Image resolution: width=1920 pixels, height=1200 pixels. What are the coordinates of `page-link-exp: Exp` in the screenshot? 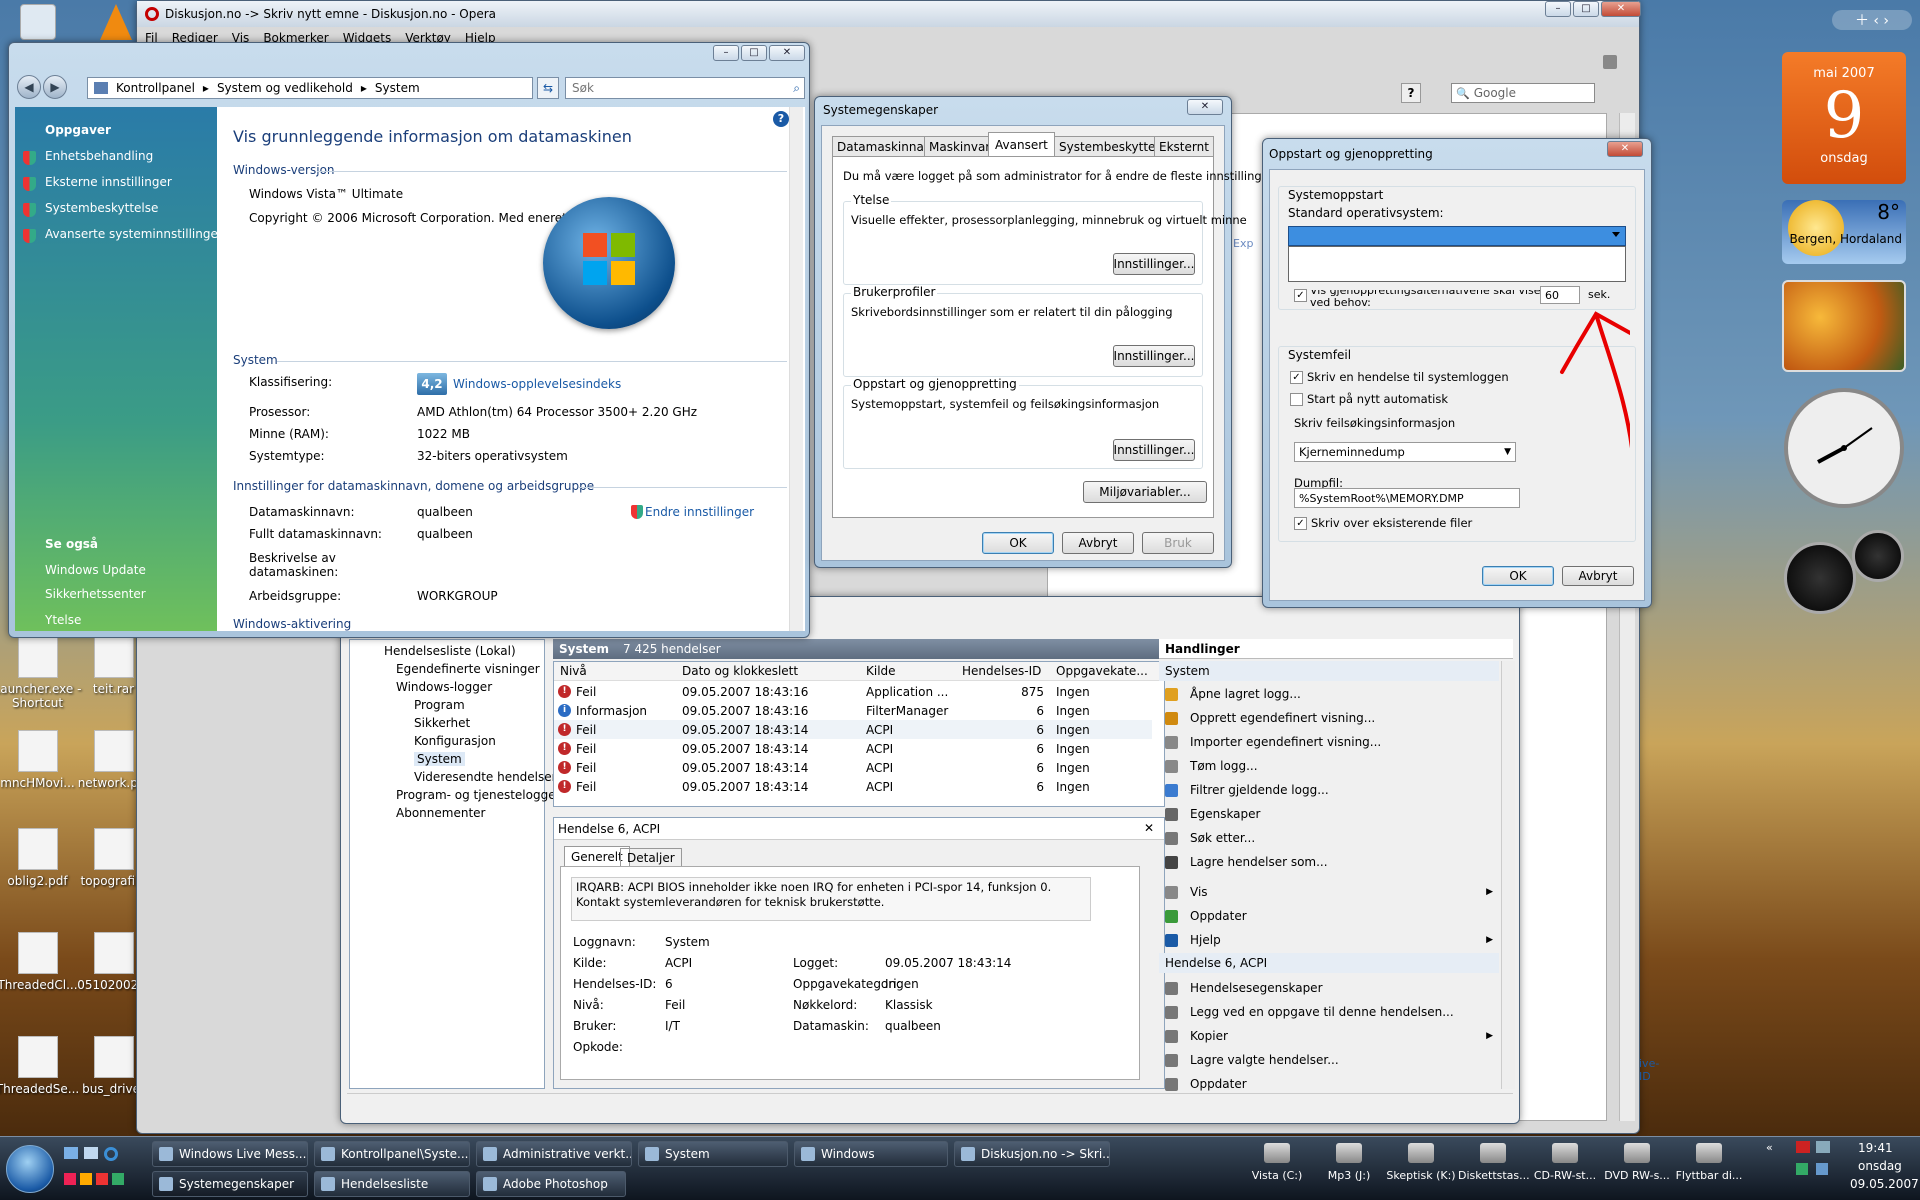 It's located at (1243, 243).